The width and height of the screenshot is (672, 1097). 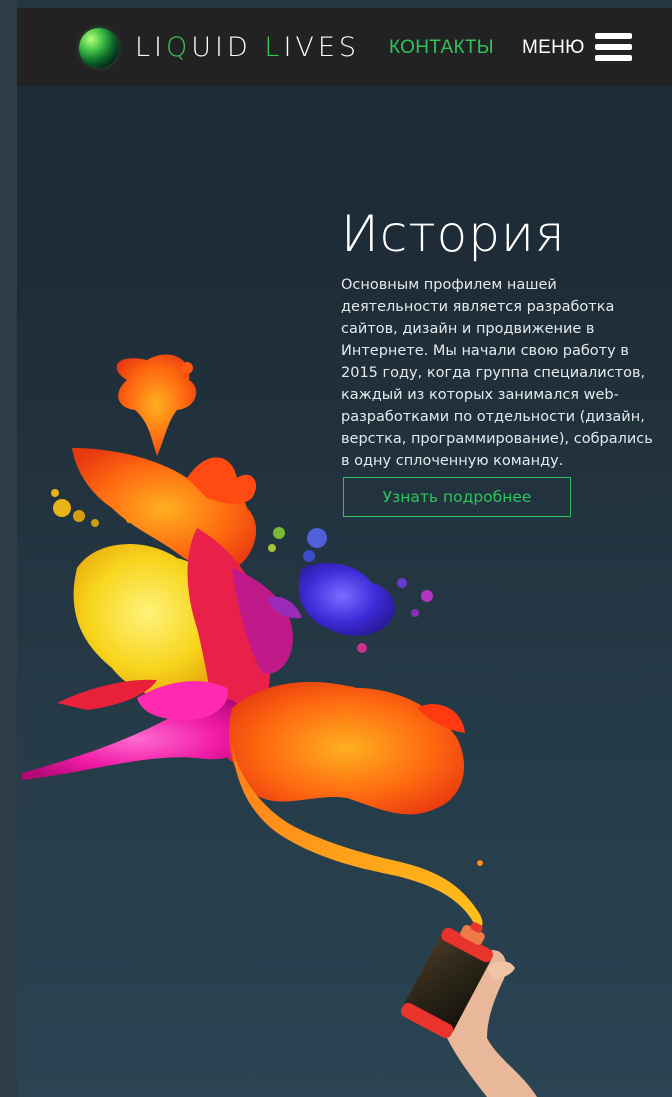 I want to click on logo-globe-icon, so click(x=99, y=48).